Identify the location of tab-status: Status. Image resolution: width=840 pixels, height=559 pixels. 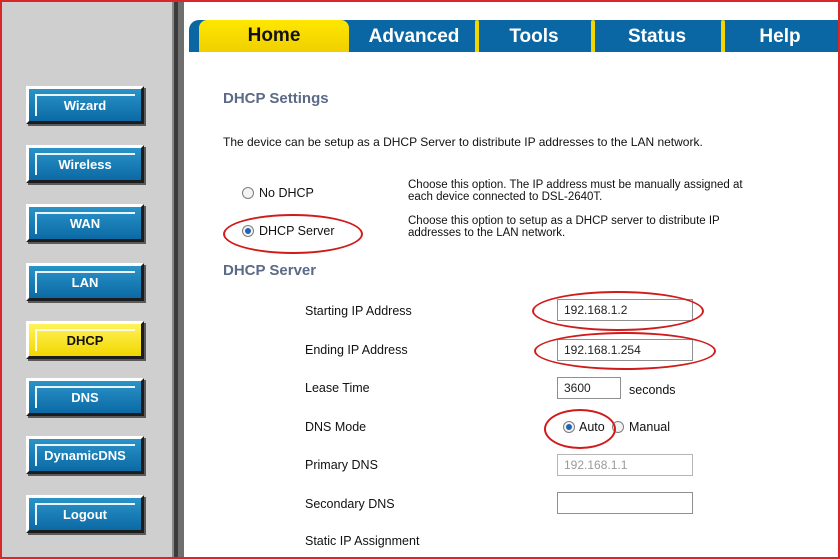
(657, 37).